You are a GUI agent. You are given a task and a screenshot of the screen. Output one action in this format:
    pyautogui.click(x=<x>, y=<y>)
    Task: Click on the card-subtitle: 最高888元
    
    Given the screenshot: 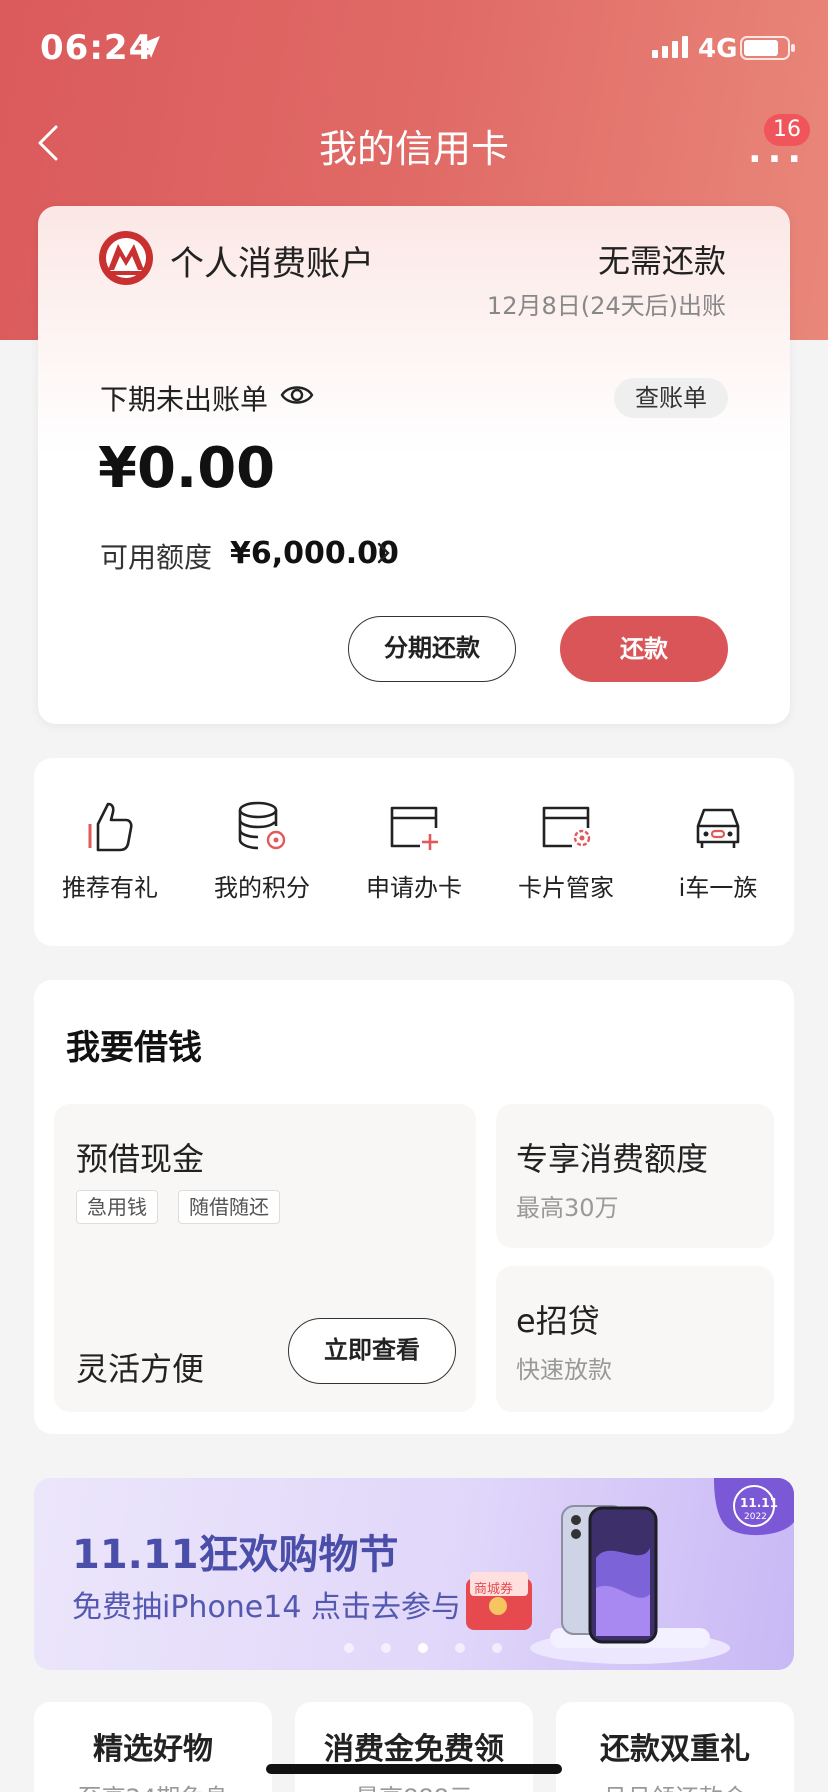 What is the action you would take?
    pyautogui.click(x=414, y=1785)
    